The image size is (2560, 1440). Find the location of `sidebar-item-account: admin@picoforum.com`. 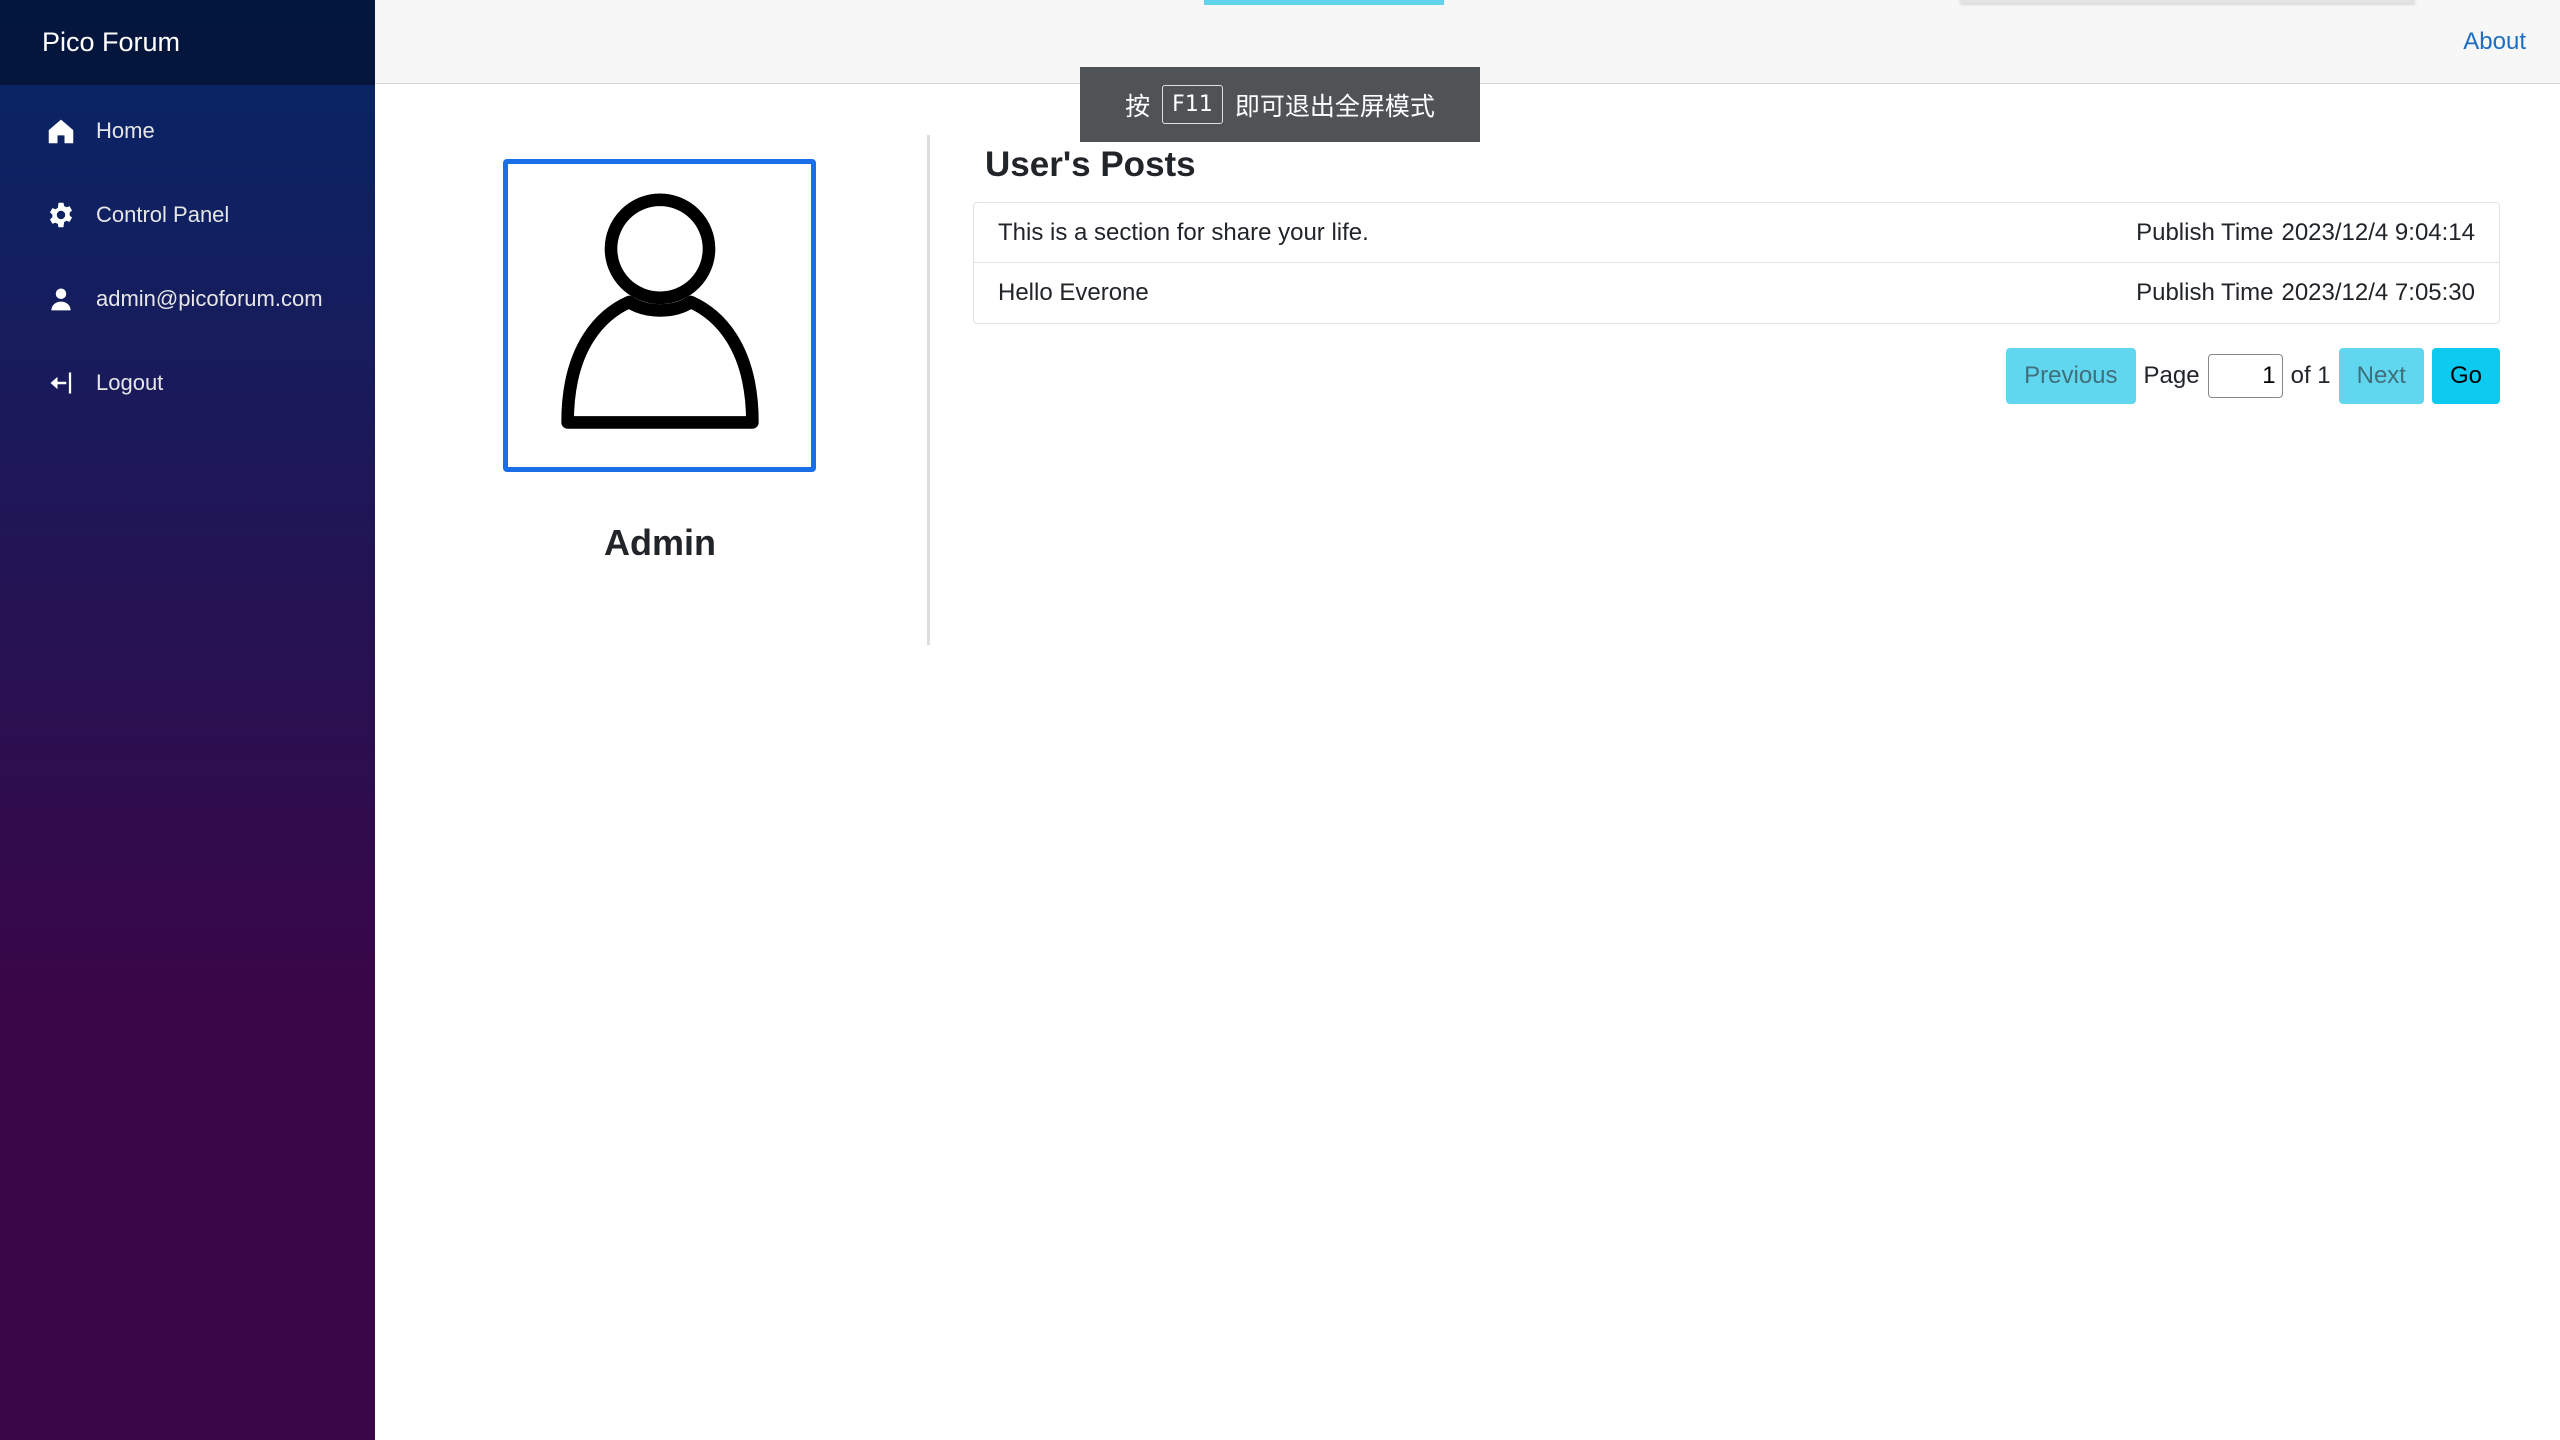

sidebar-item-account: admin@picoforum.com is located at coordinates (187, 299).